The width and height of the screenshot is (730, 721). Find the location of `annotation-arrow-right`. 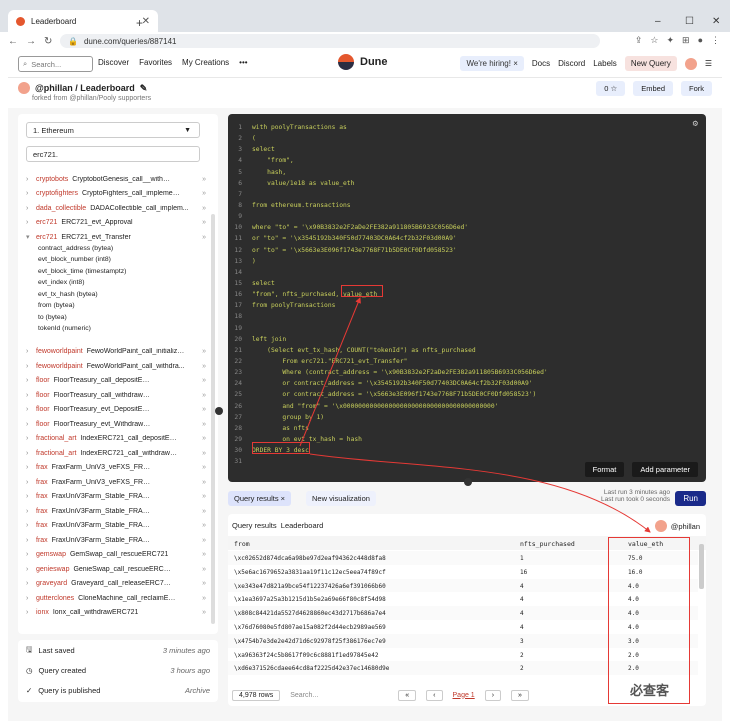

annotation-arrow-right is located at coordinates (480, 493).